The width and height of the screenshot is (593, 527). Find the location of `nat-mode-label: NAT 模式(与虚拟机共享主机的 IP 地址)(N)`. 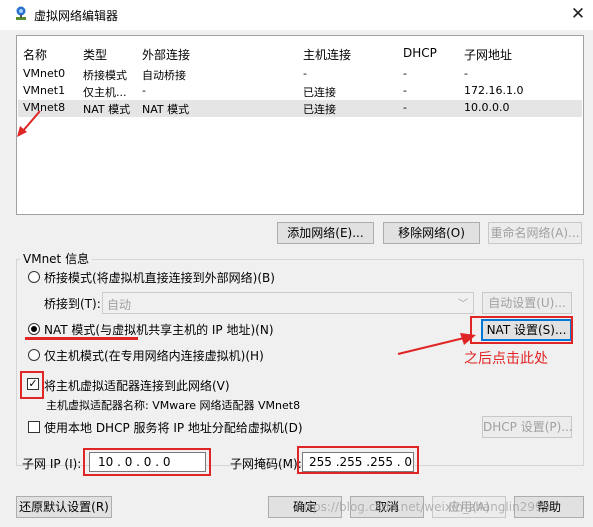

nat-mode-label: NAT 模式(与虚拟机共享主机的 IP 地址)(N) is located at coordinates (159, 329).